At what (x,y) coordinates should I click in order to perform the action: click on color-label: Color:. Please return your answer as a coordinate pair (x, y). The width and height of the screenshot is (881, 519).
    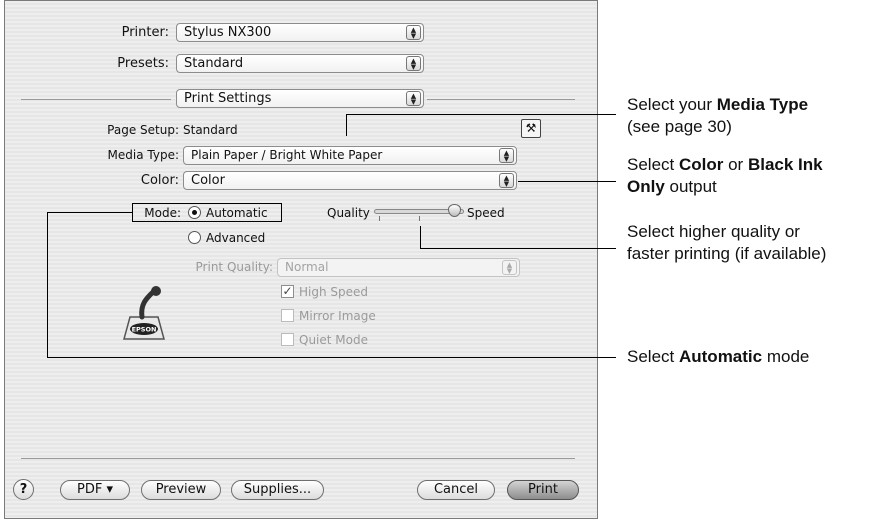
    Looking at the image, I should click on (159, 180).